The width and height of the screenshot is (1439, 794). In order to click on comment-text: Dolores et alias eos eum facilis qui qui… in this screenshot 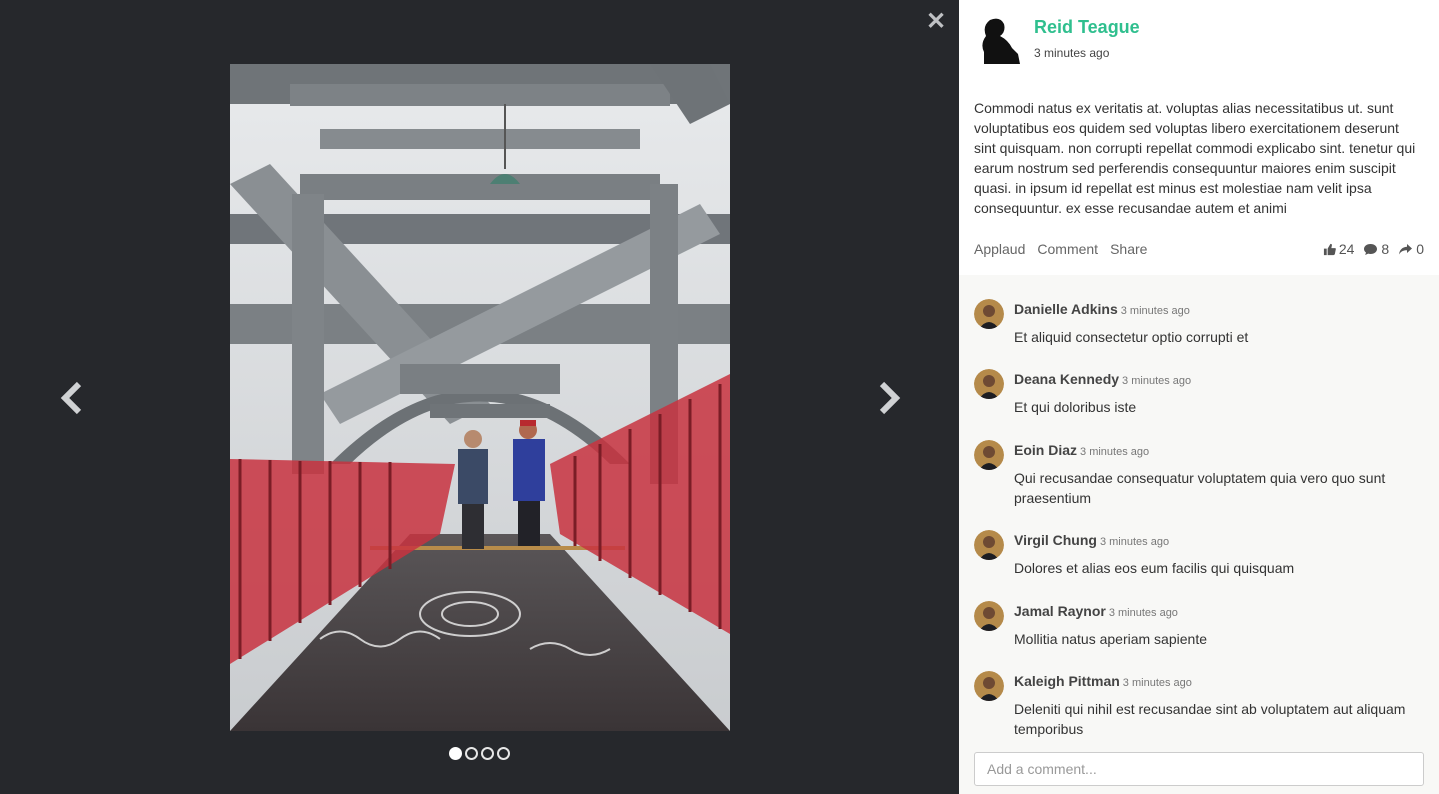, I will do `click(1154, 568)`.